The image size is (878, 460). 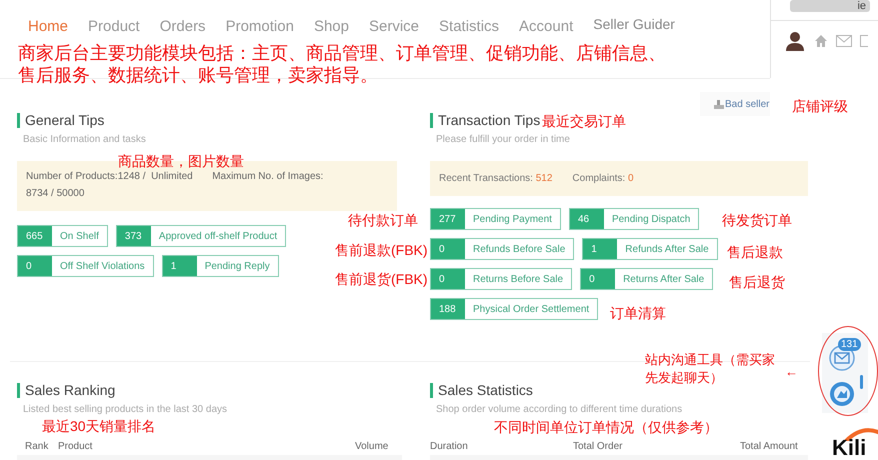 I want to click on annotation-text: 售前退款(FBK), so click(x=381, y=250).